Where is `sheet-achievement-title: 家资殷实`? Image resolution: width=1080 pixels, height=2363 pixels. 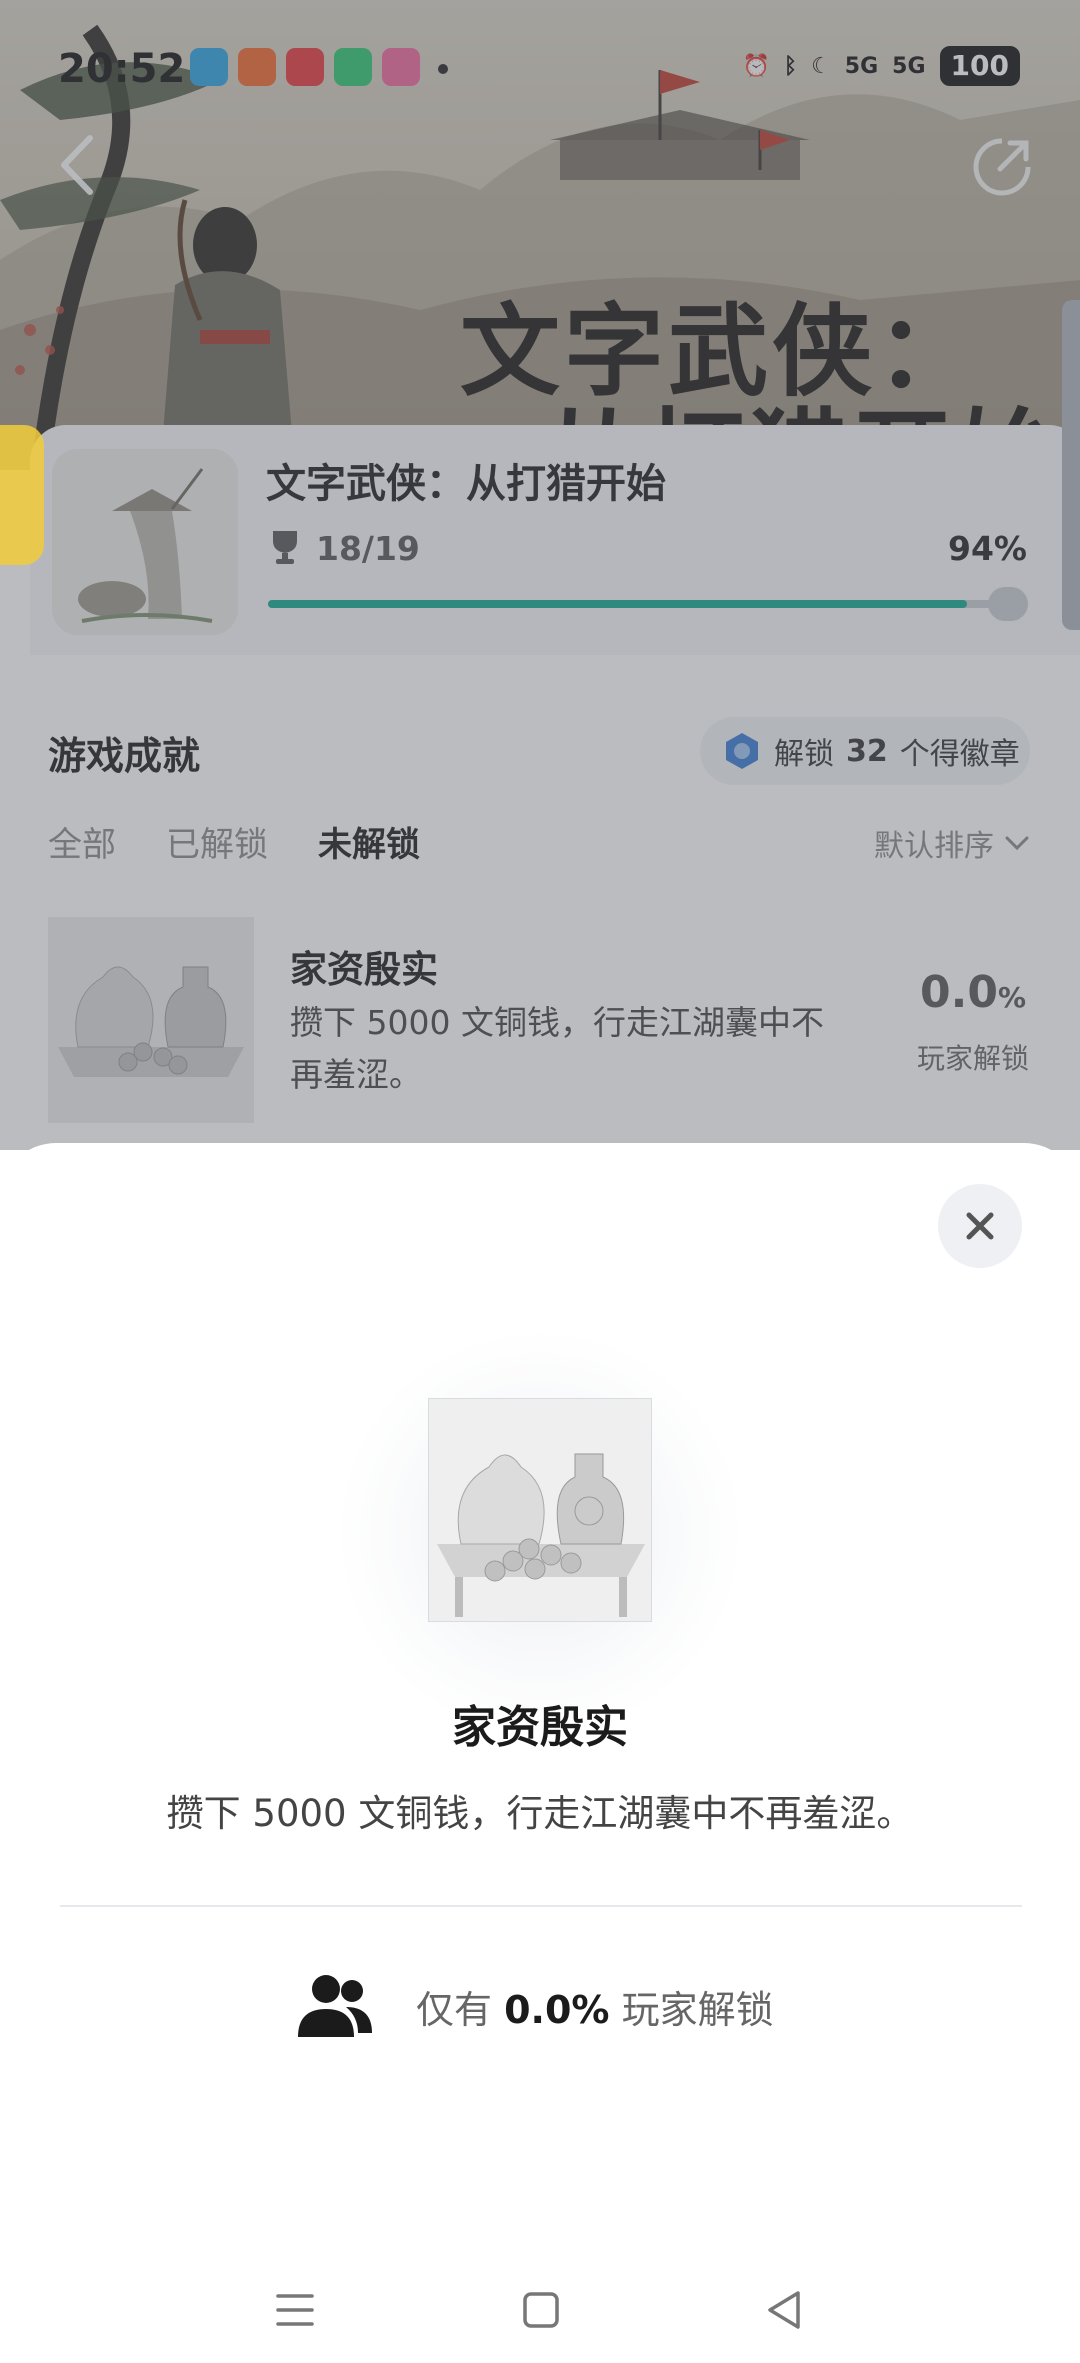
sheet-achievement-title: 家资殷实 is located at coordinates (540, 1727).